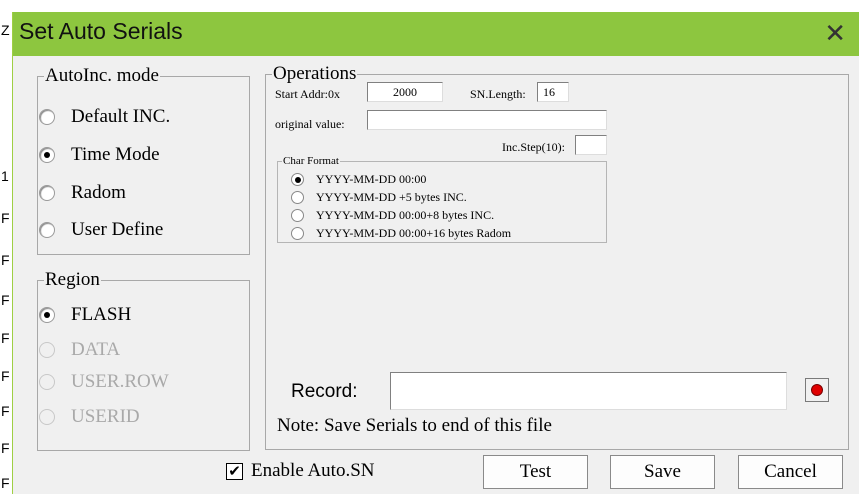 The image size is (859, 494). I want to click on radio-label: YYYY-MM-DD 00:00+16 bytes Radom, so click(414, 233).